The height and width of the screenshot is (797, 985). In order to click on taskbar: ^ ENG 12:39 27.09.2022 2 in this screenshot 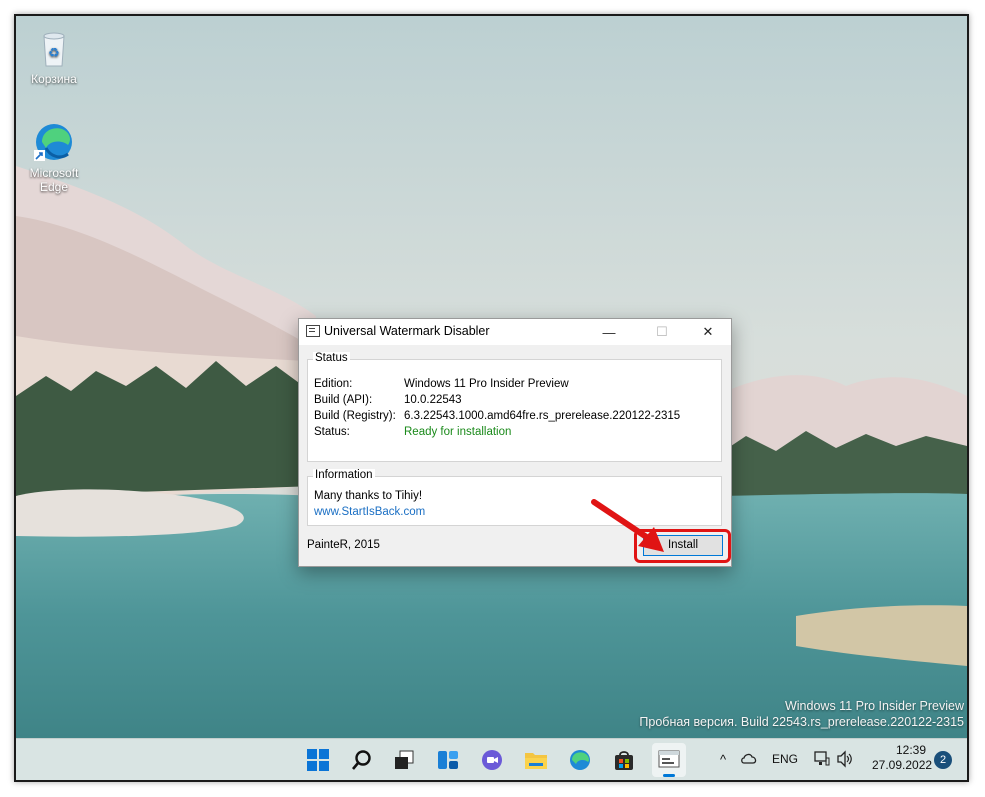, I will do `click(491, 759)`.